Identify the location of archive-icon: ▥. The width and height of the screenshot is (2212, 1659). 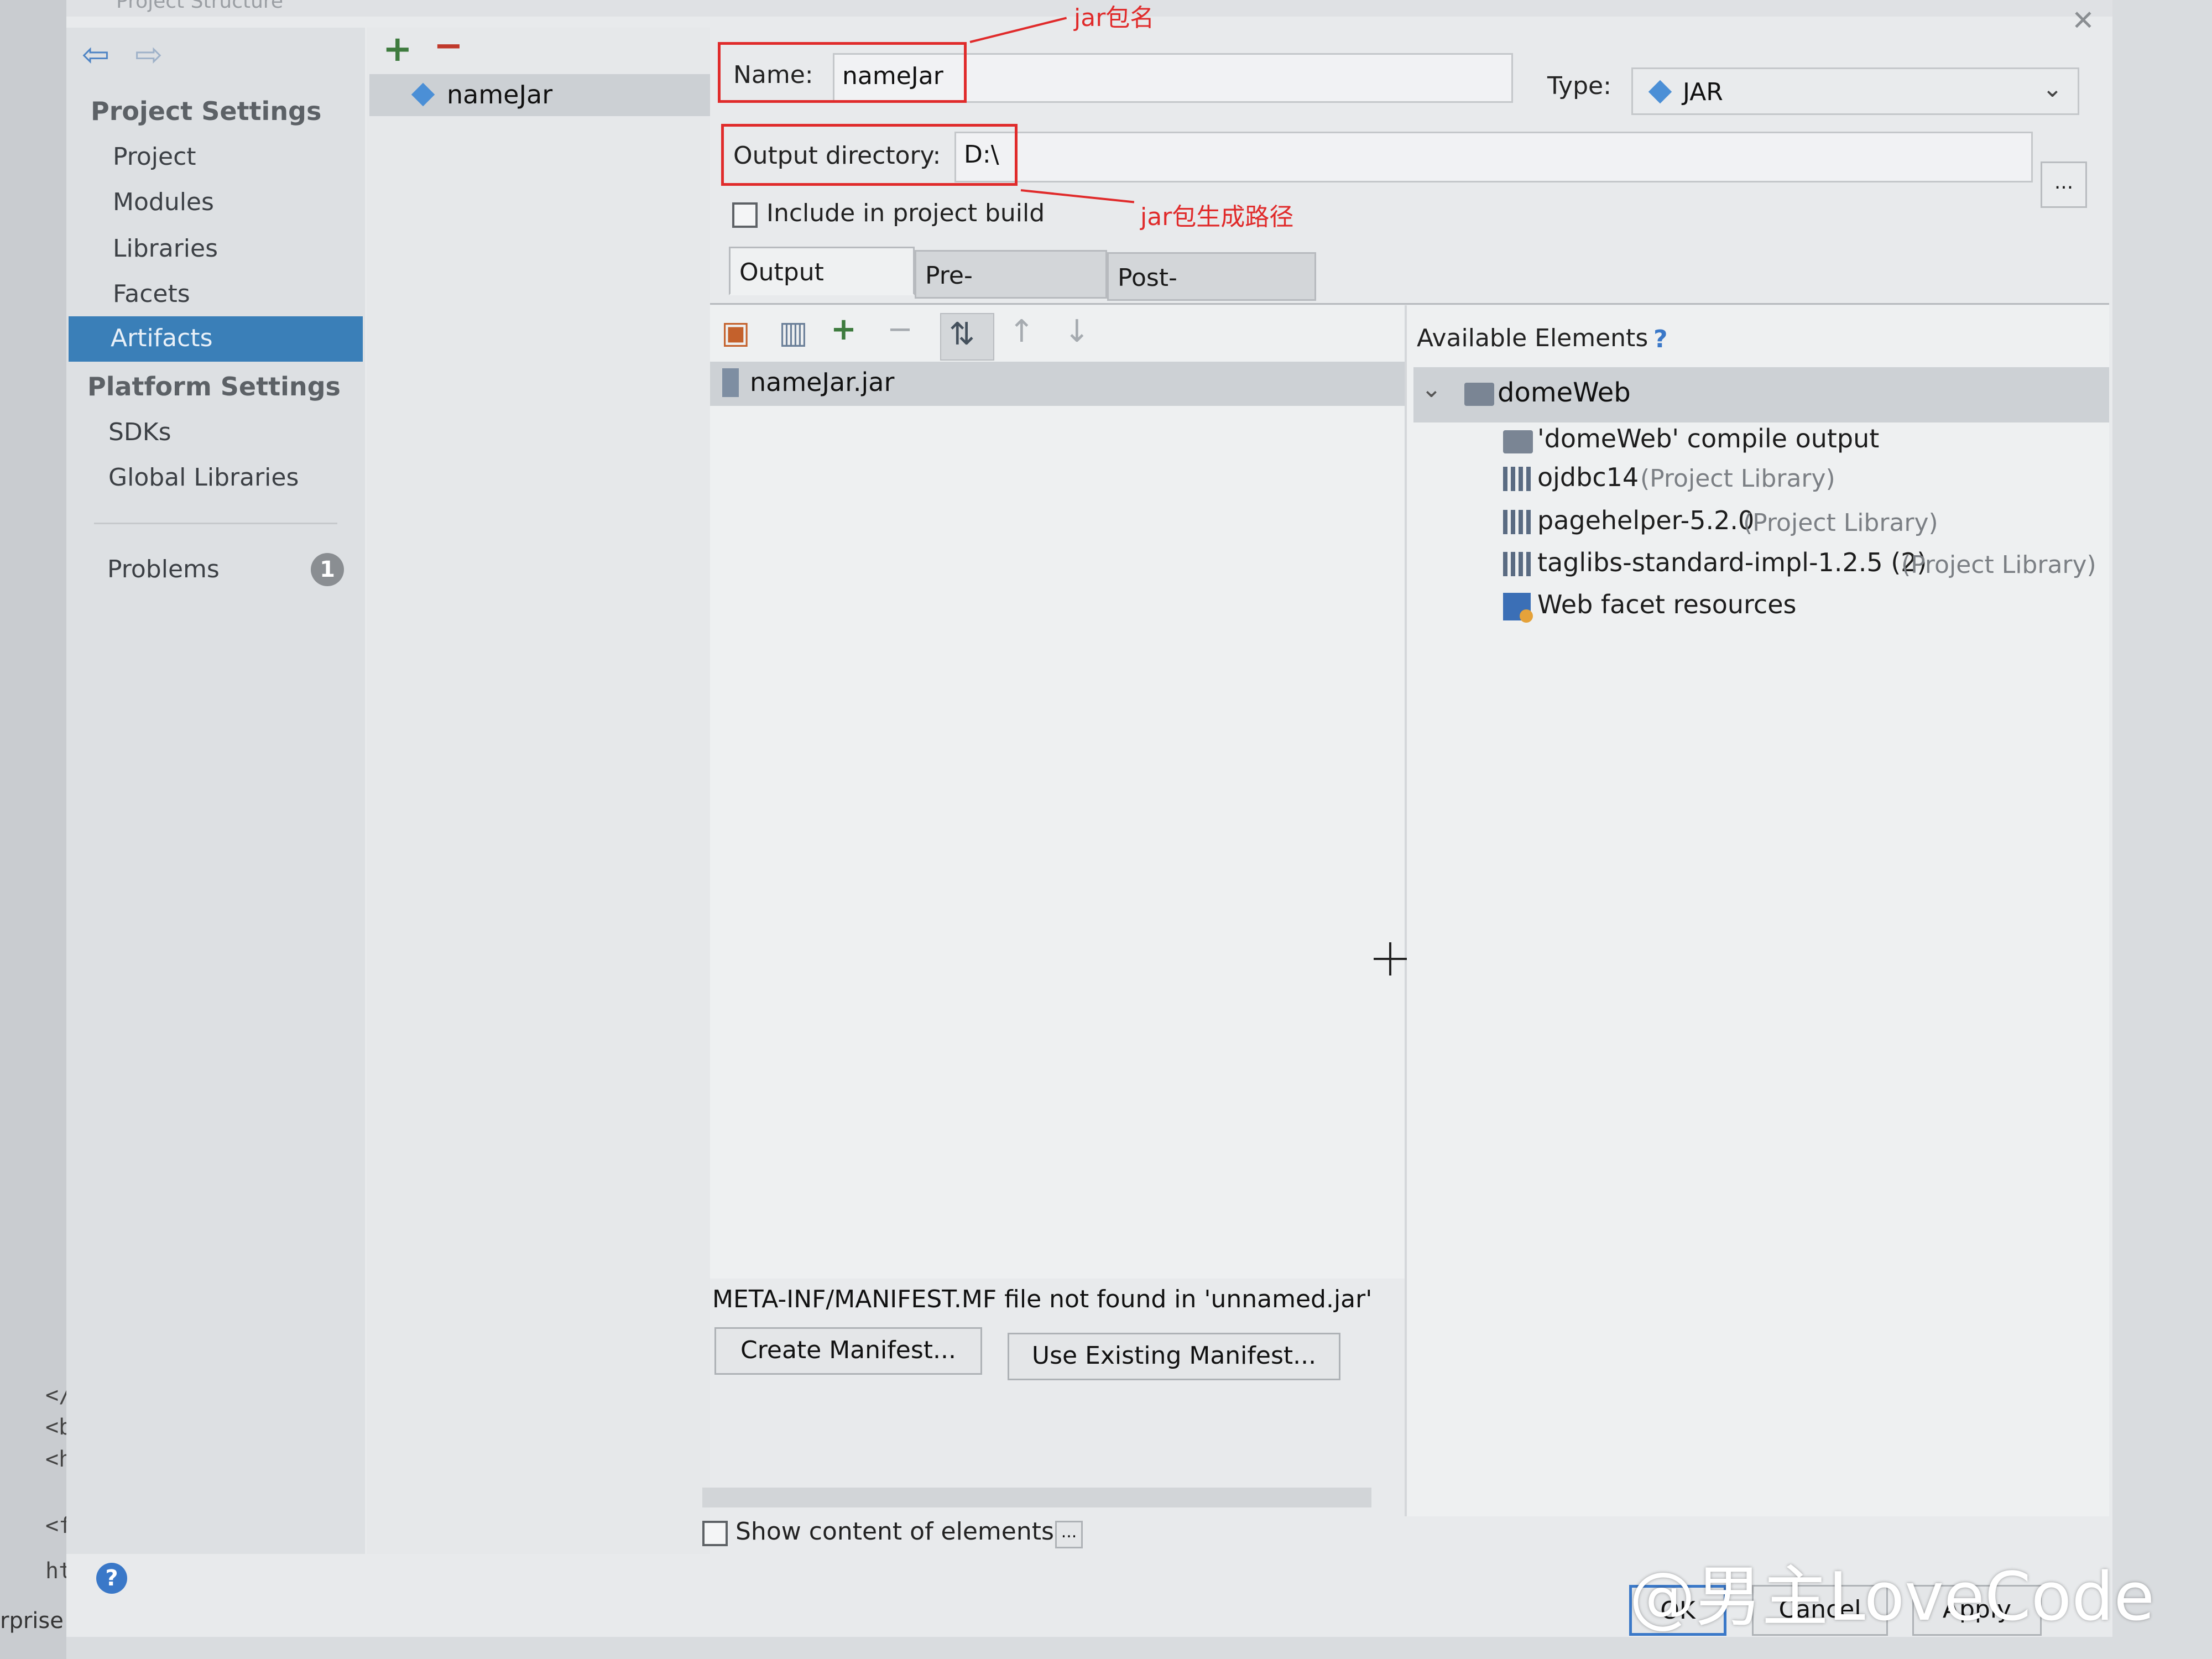
(793, 332).